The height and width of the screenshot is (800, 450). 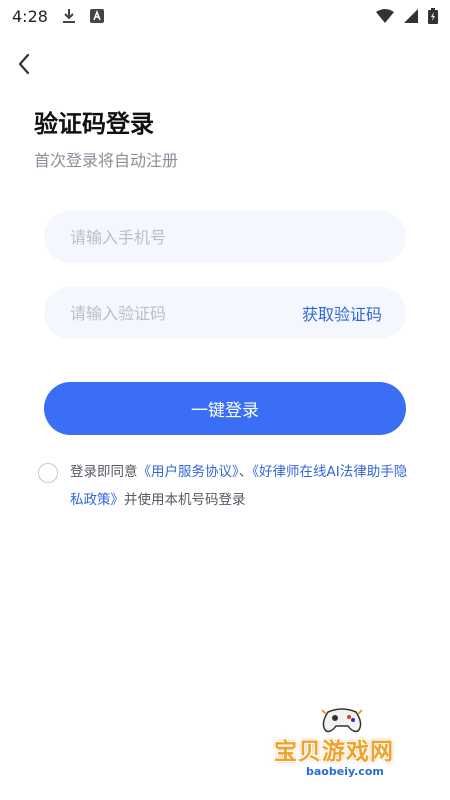 What do you see at coordinates (69, 16) in the screenshot?
I see `download-icon` at bounding box center [69, 16].